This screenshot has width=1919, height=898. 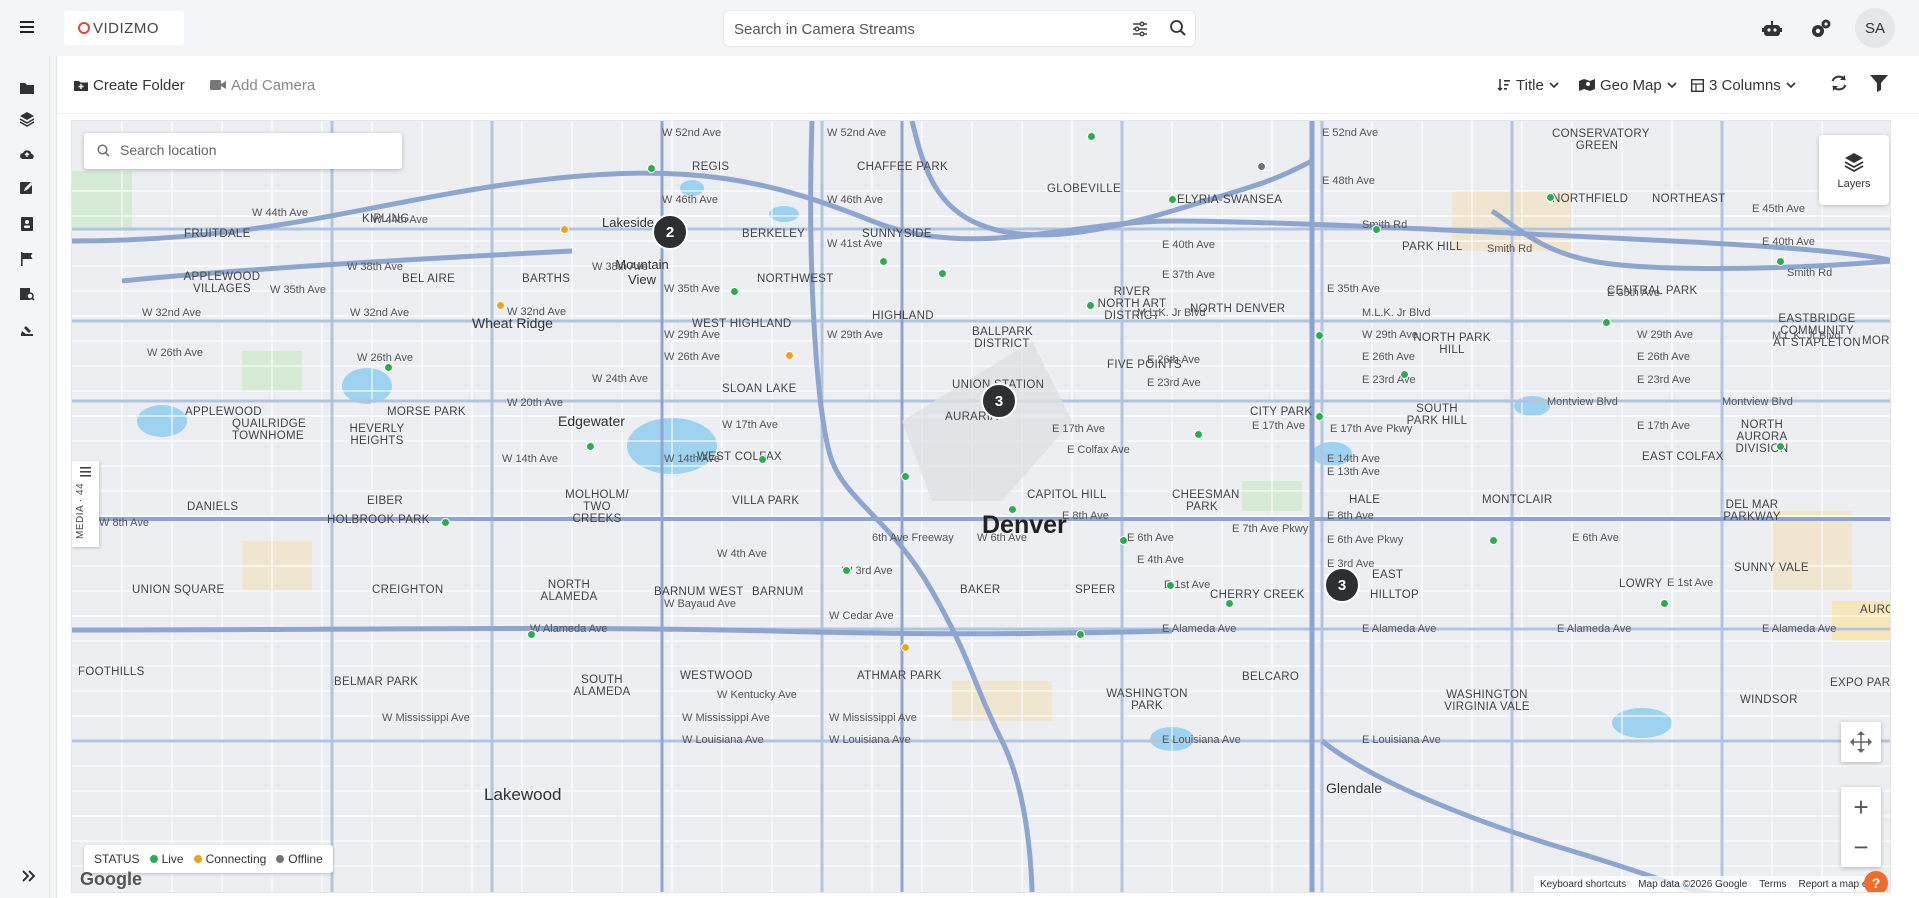 What do you see at coordinates (1510, 249) in the screenshot?
I see `street-label: Smith Rd` at bounding box center [1510, 249].